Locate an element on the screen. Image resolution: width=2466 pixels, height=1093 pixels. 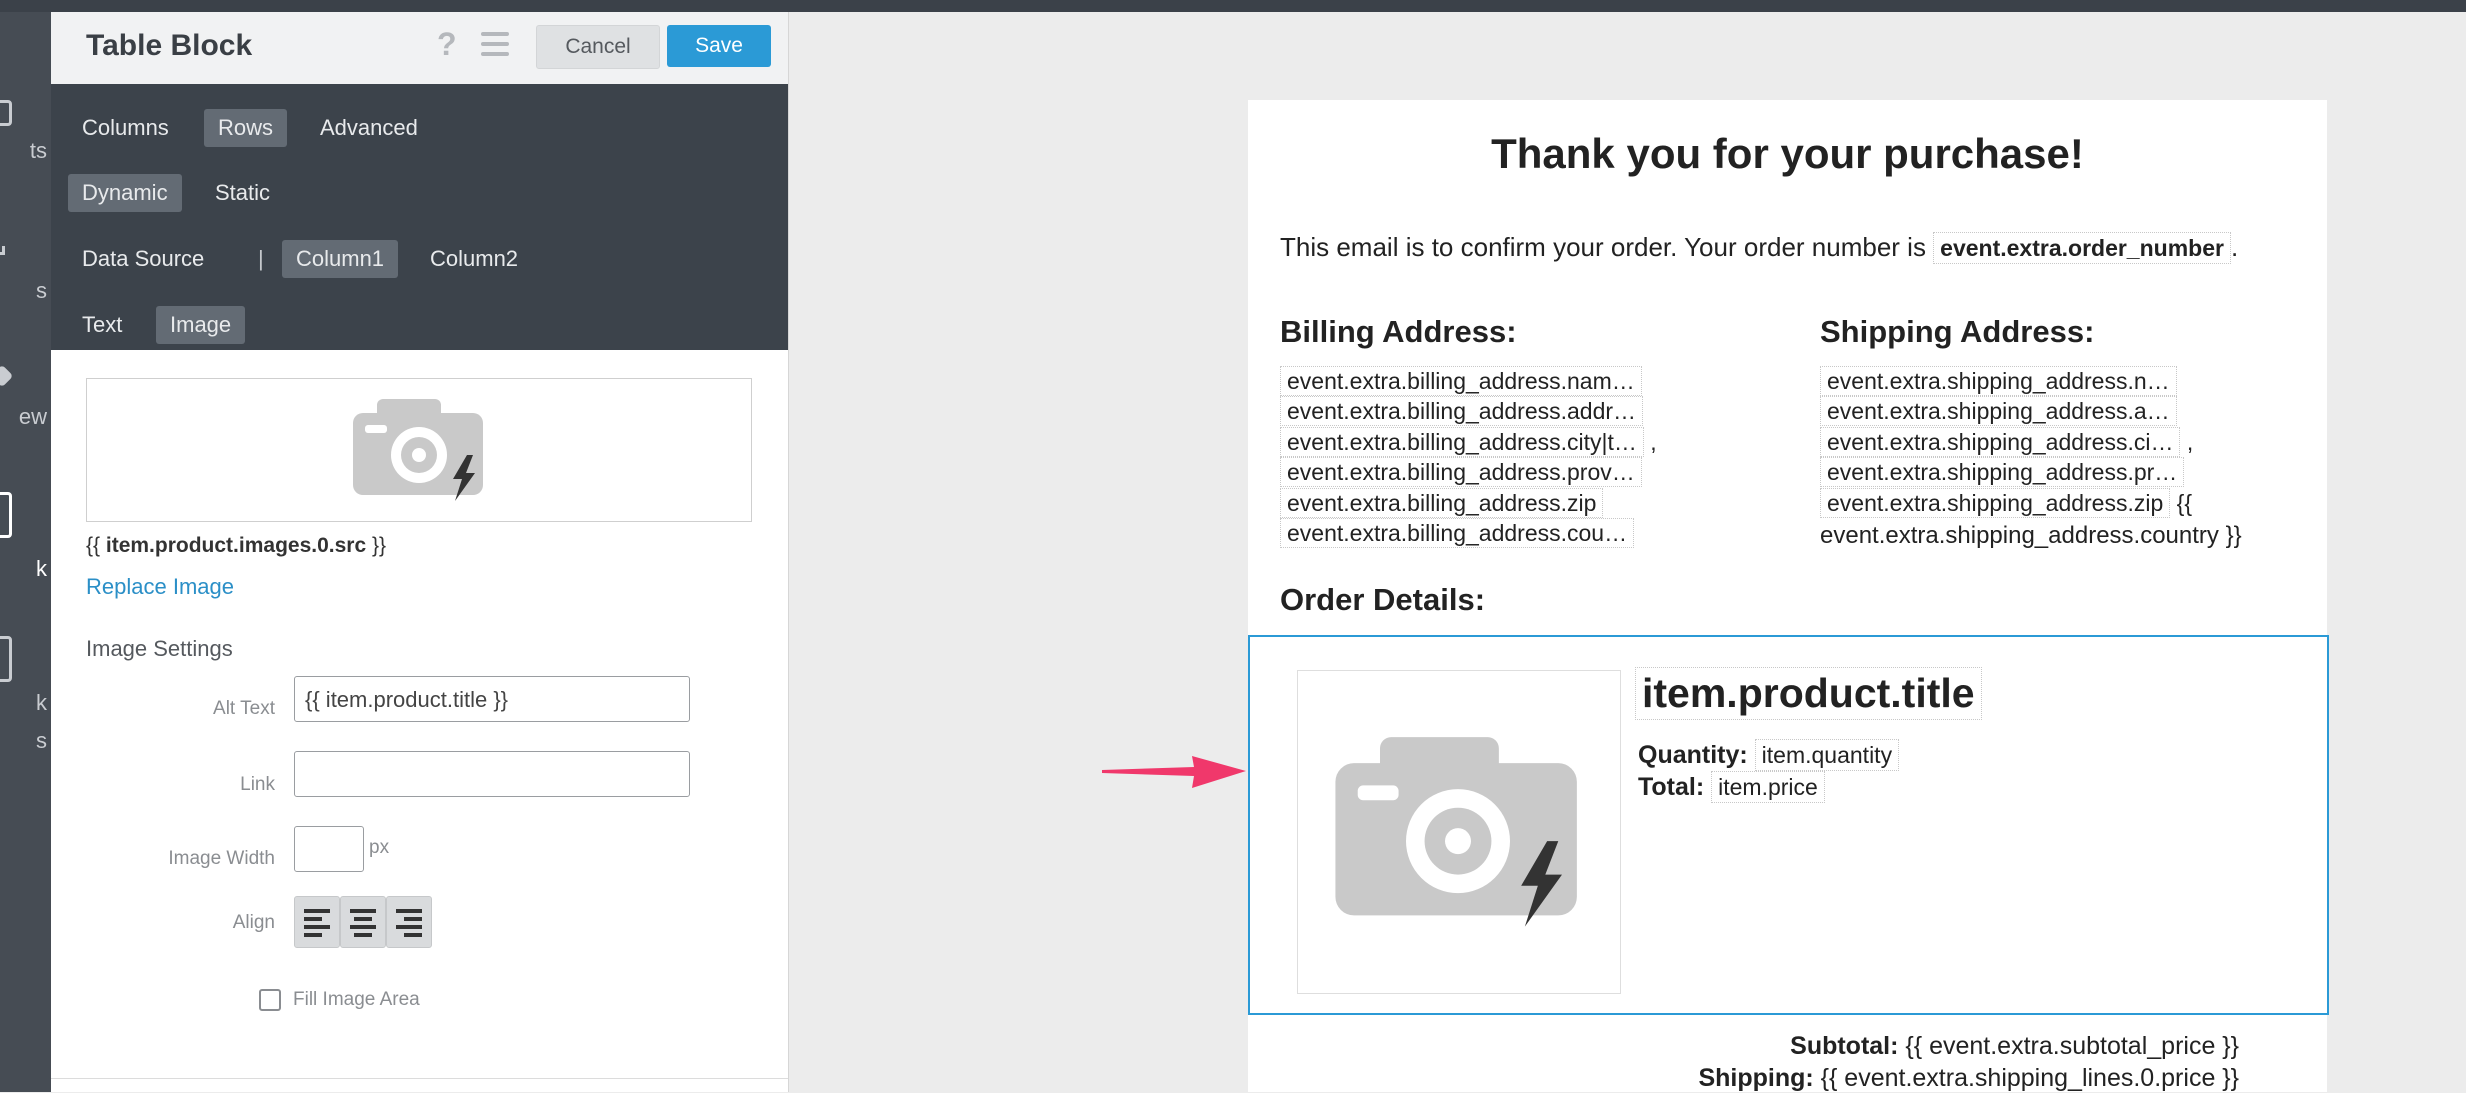
image-settings-heading: Image Settings is located at coordinates (159, 648).